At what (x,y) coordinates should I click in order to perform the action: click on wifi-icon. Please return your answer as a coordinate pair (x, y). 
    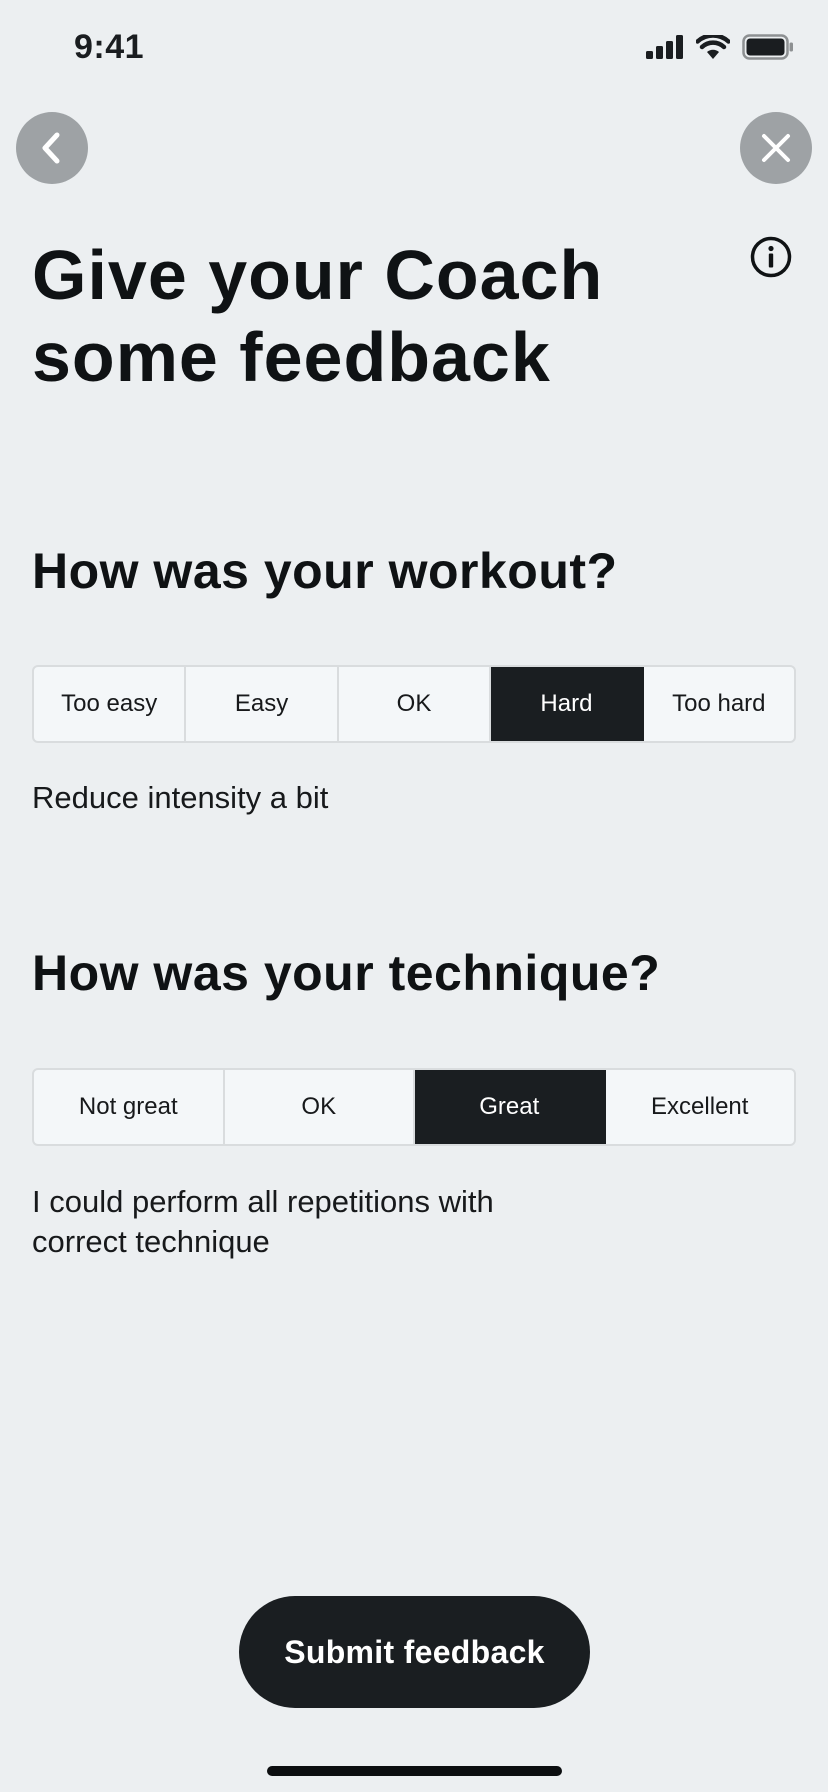
    Looking at the image, I should click on (713, 46).